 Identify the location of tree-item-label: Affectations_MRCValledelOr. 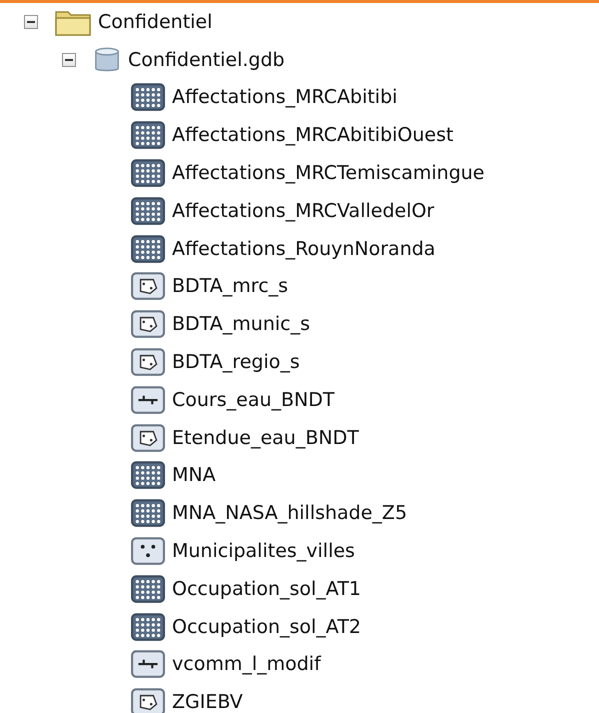
(303, 211).